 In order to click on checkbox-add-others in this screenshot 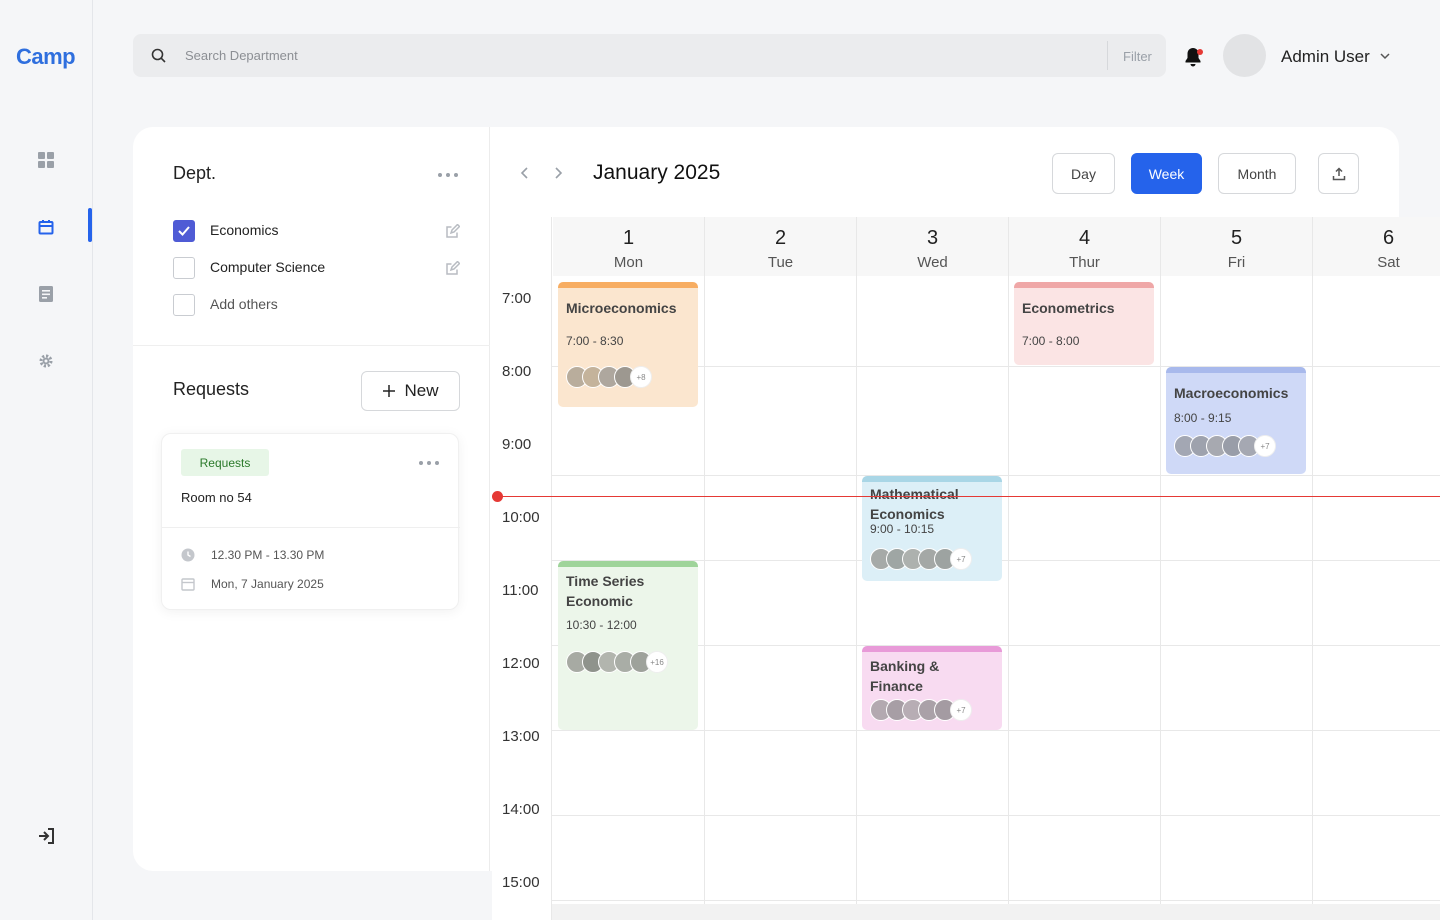, I will do `click(184, 305)`.